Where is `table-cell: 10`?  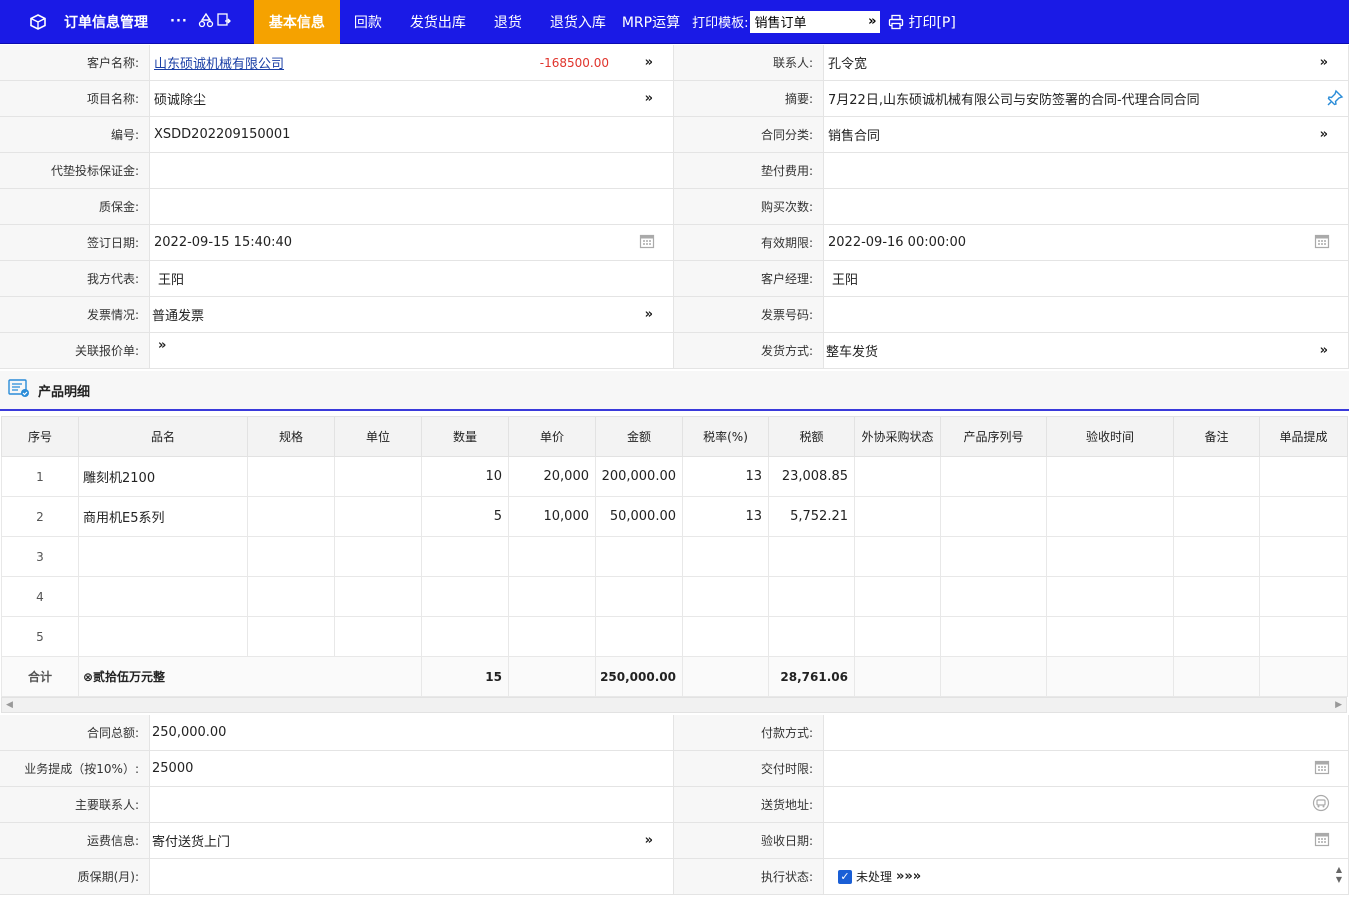
table-cell: 10 is located at coordinates (465, 476).